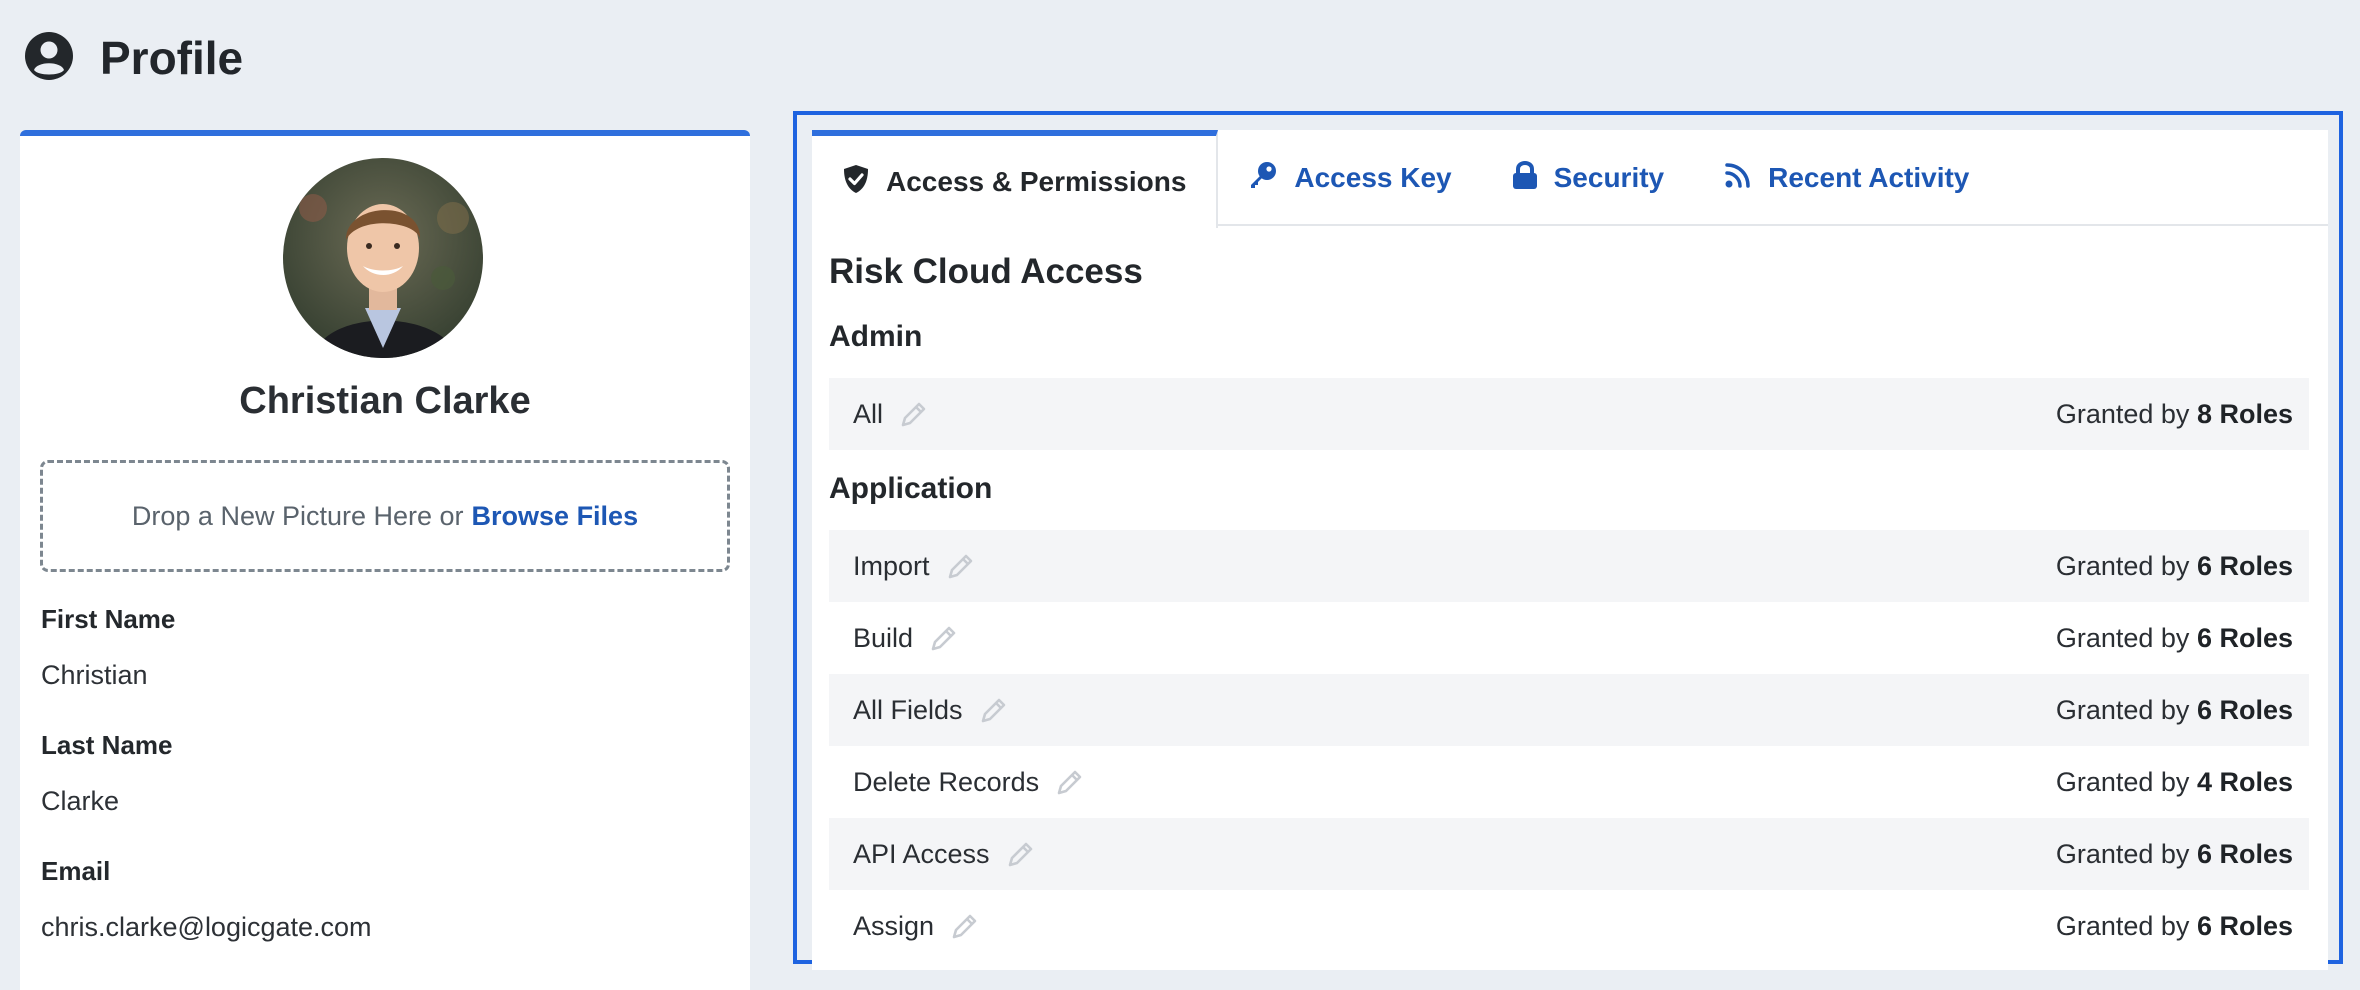  Describe the element at coordinates (206, 927) in the screenshot. I see `email-value: chris.clarke@logicgate.com` at that location.